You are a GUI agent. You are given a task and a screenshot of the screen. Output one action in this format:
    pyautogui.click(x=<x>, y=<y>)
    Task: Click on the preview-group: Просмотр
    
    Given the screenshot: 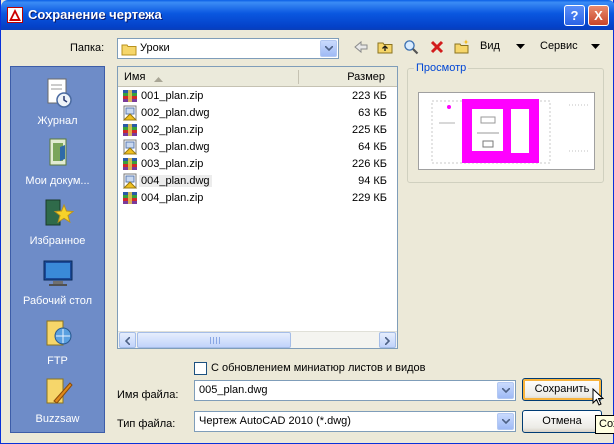 What is the action you would take?
    pyautogui.click(x=505, y=122)
    